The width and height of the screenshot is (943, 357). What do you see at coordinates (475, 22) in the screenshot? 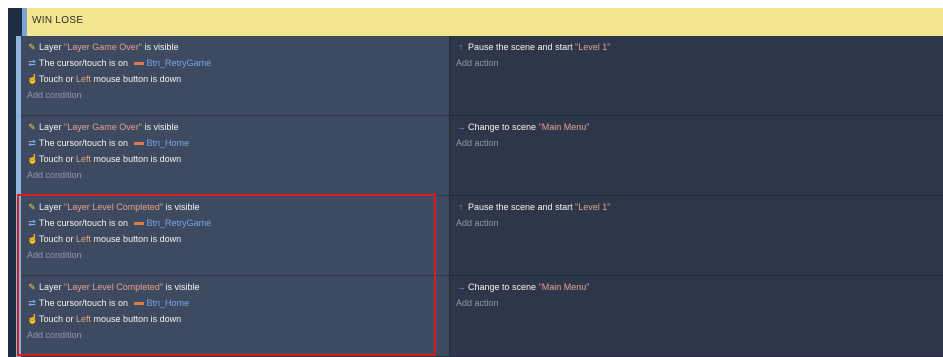
I see `group-header: WIN LOSE` at bounding box center [475, 22].